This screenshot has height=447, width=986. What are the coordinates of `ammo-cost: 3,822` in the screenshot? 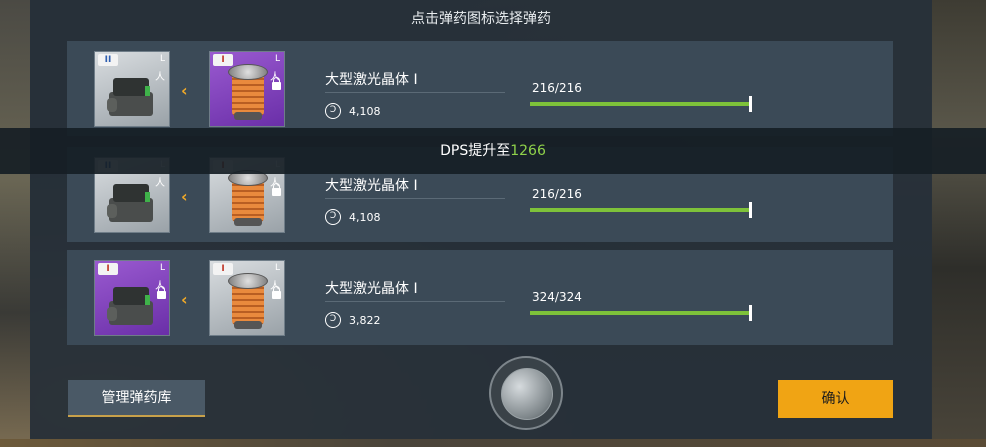 It's located at (365, 320).